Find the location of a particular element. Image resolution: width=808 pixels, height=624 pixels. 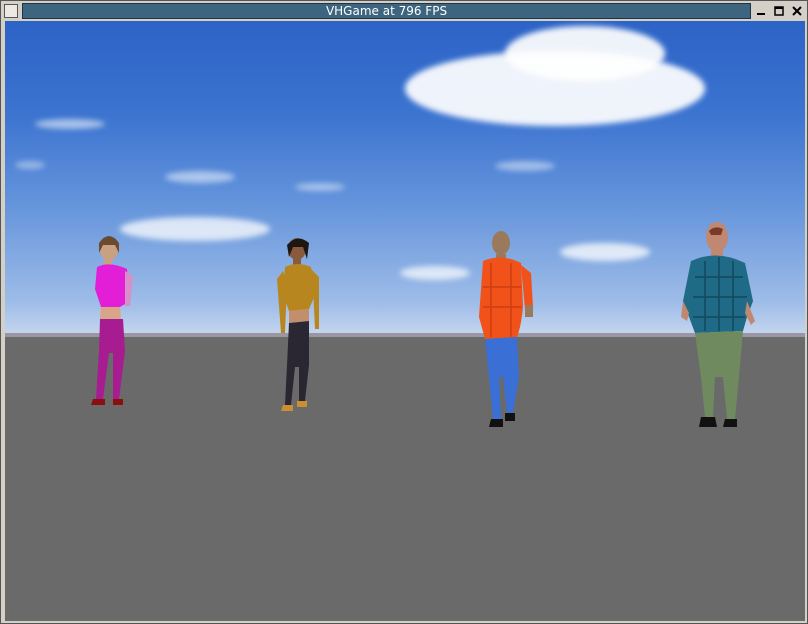

character-woman-gold-top is located at coordinates (298, 328).